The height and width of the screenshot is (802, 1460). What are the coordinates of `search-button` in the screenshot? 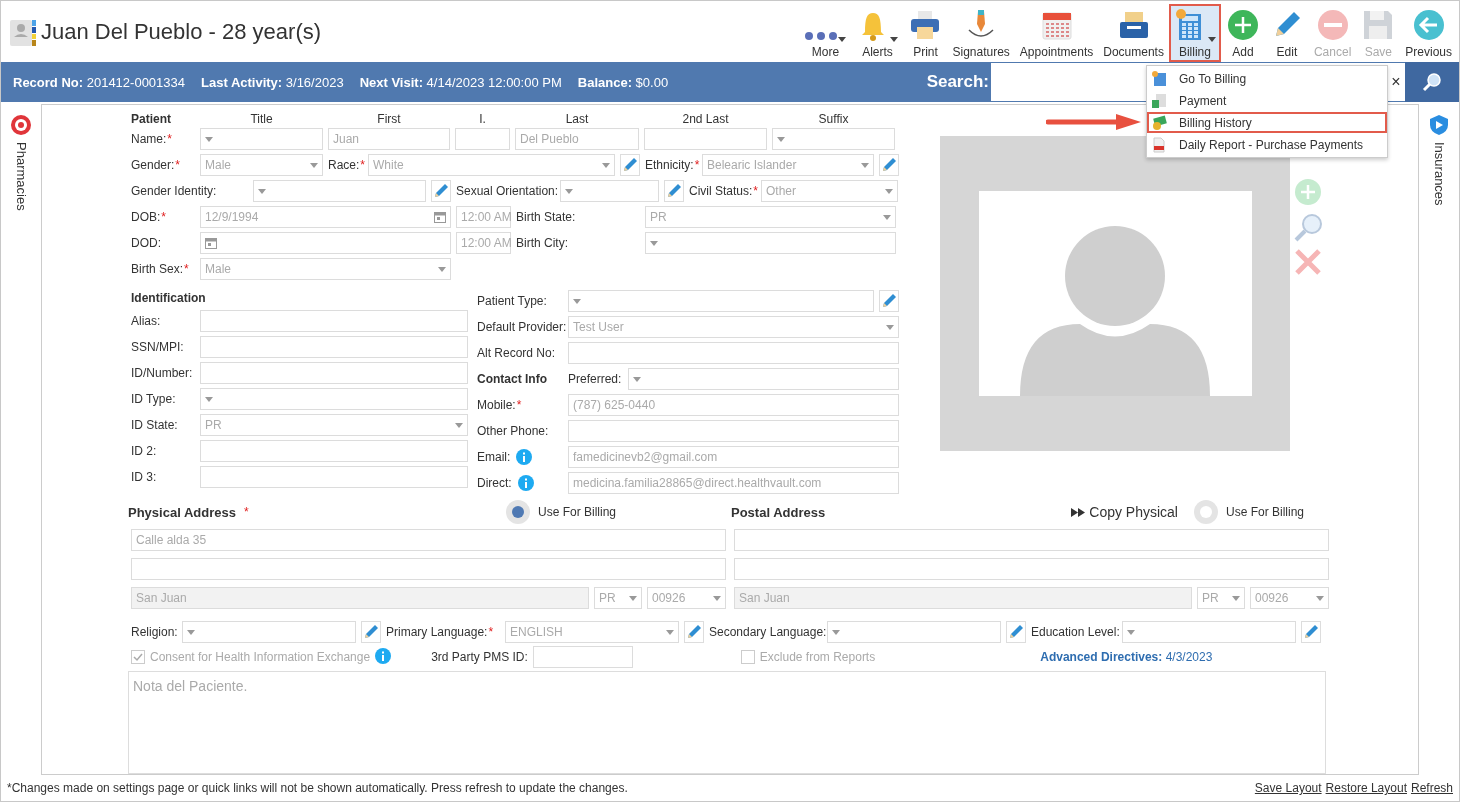 It's located at (1432, 82).